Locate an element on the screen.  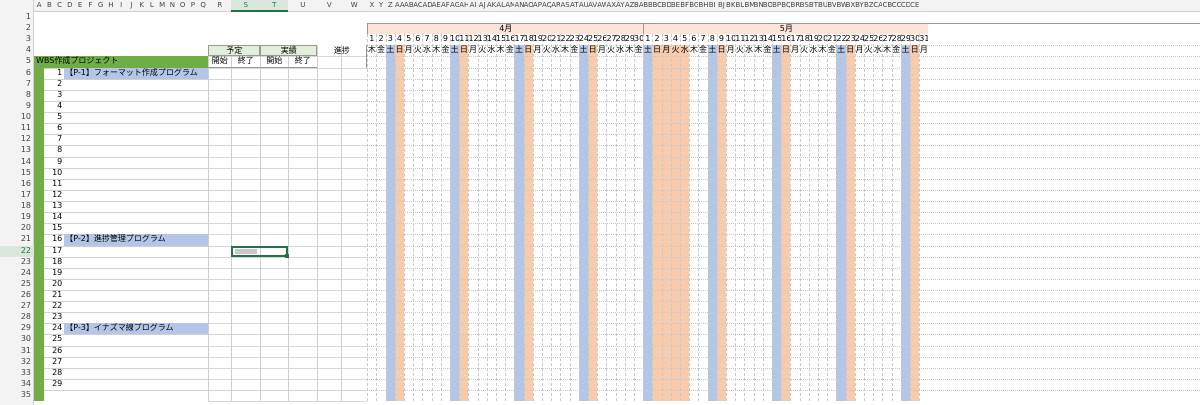
row-header-33: 33 is located at coordinates (17, 373).